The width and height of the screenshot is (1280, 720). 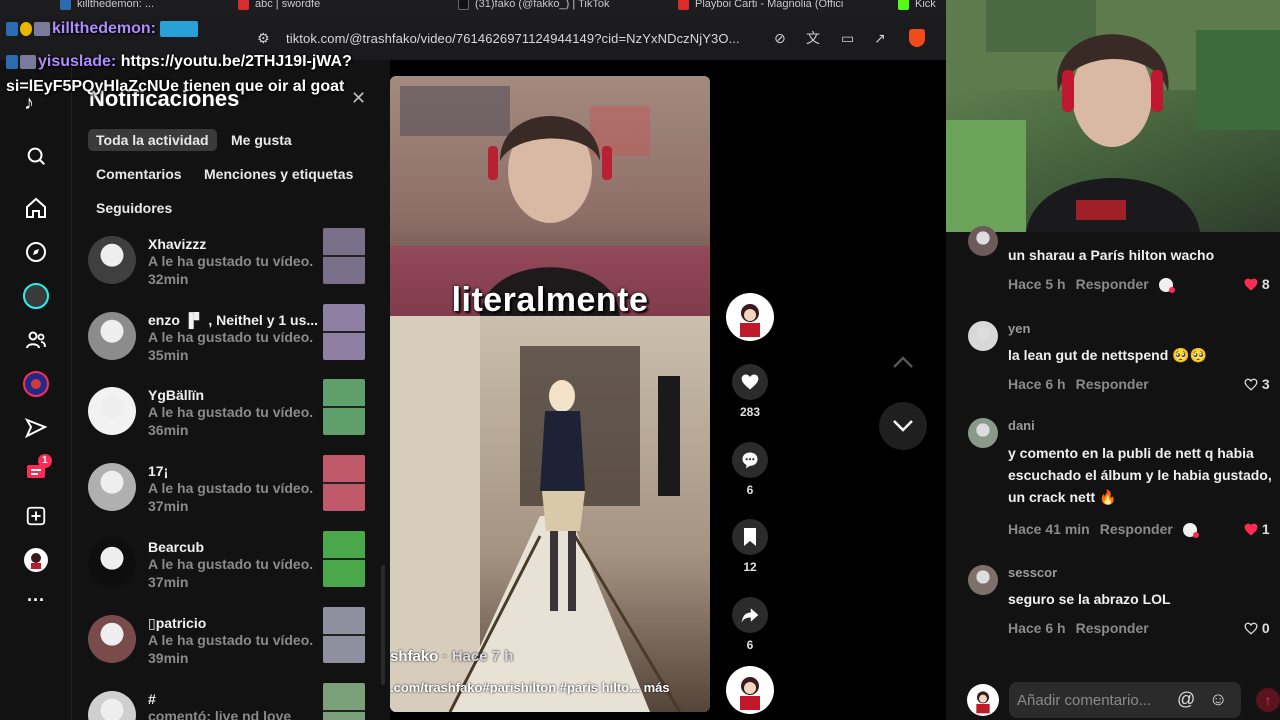 What do you see at coordinates (847, 38) in the screenshot?
I see `cast-icon: ▭` at bounding box center [847, 38].